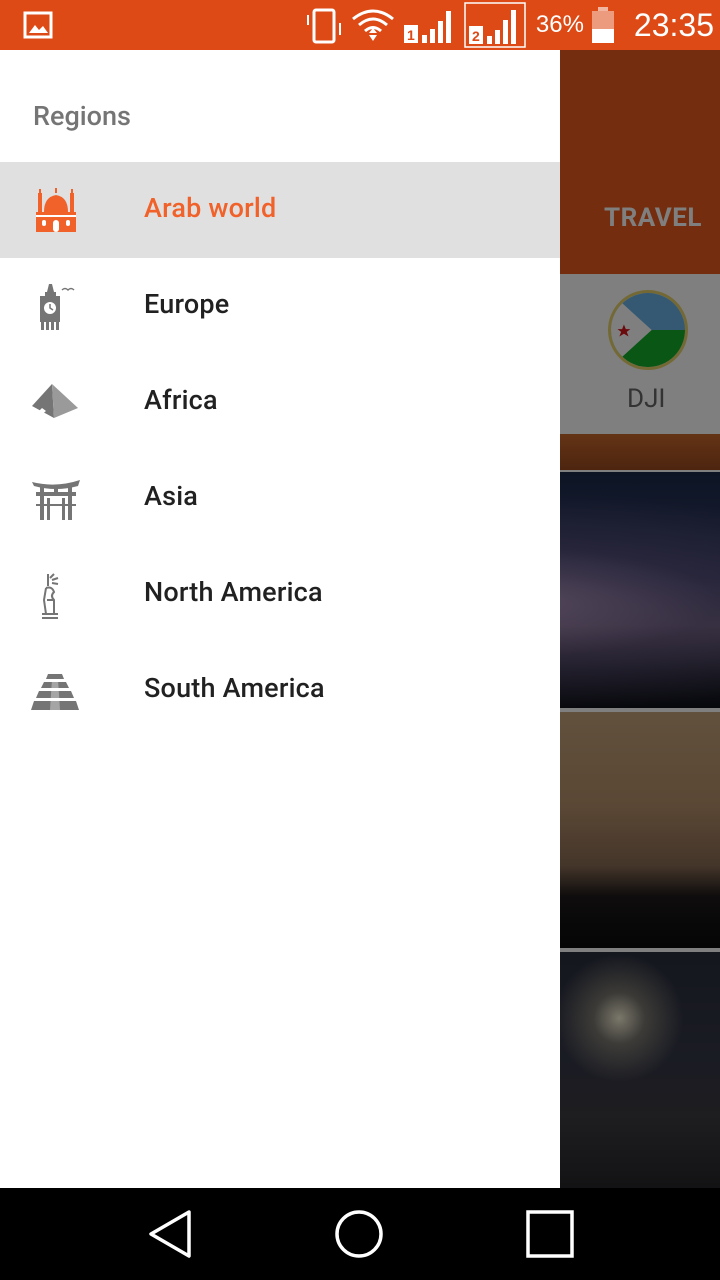 This screenshot has width=720, height=1280. I want to click on vibrate-icon, so click(323, 26).